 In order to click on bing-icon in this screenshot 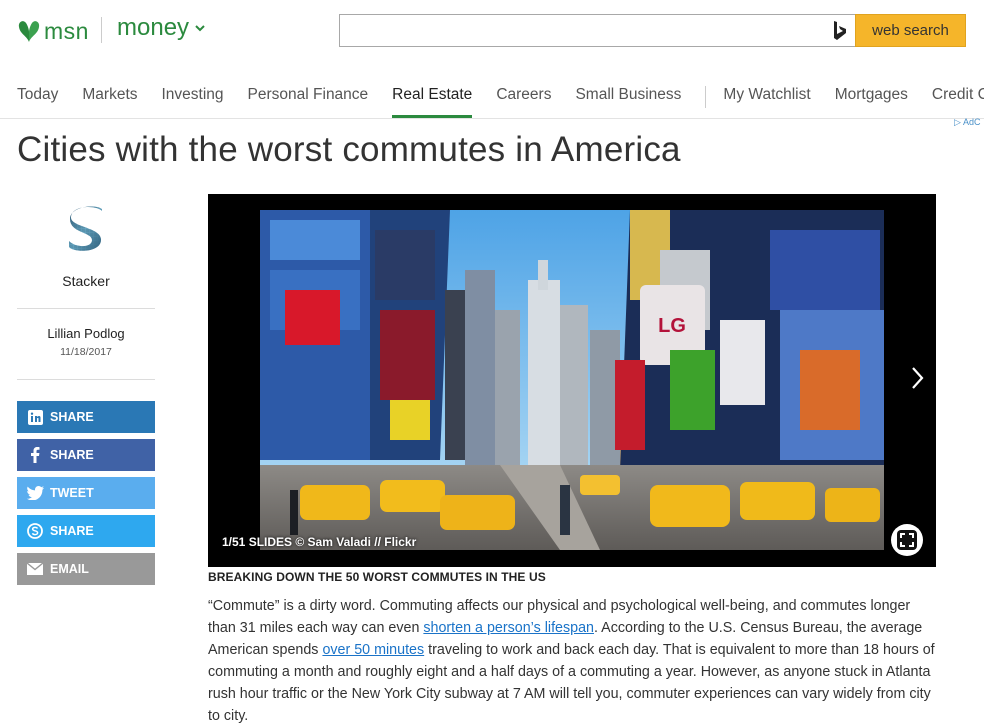, I will do `click(840, 30)`.